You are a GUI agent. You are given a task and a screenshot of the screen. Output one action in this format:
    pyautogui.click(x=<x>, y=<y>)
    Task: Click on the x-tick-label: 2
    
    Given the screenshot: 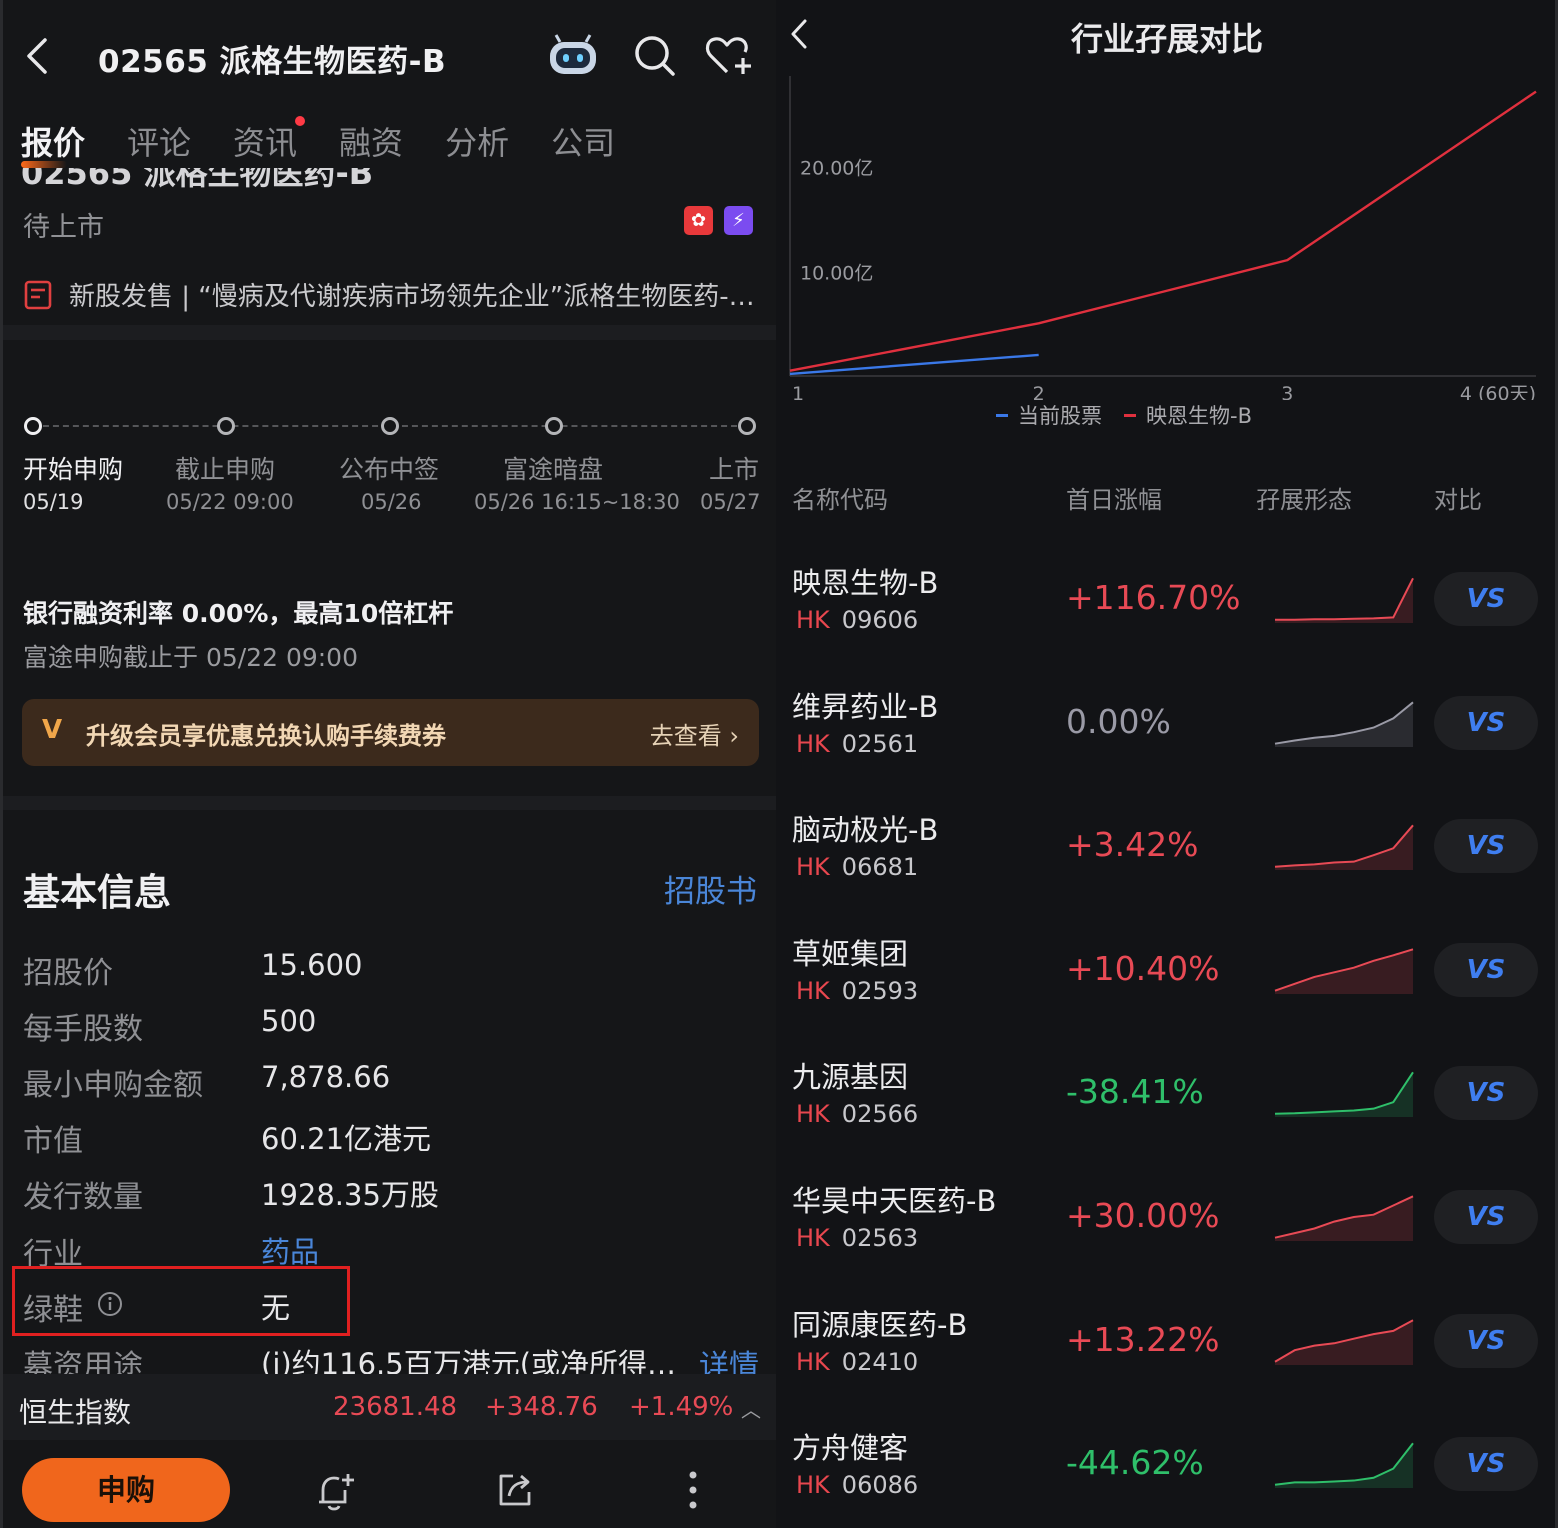 What is the action you would take?
    pyautogui.click(x=1039, y=391)
    